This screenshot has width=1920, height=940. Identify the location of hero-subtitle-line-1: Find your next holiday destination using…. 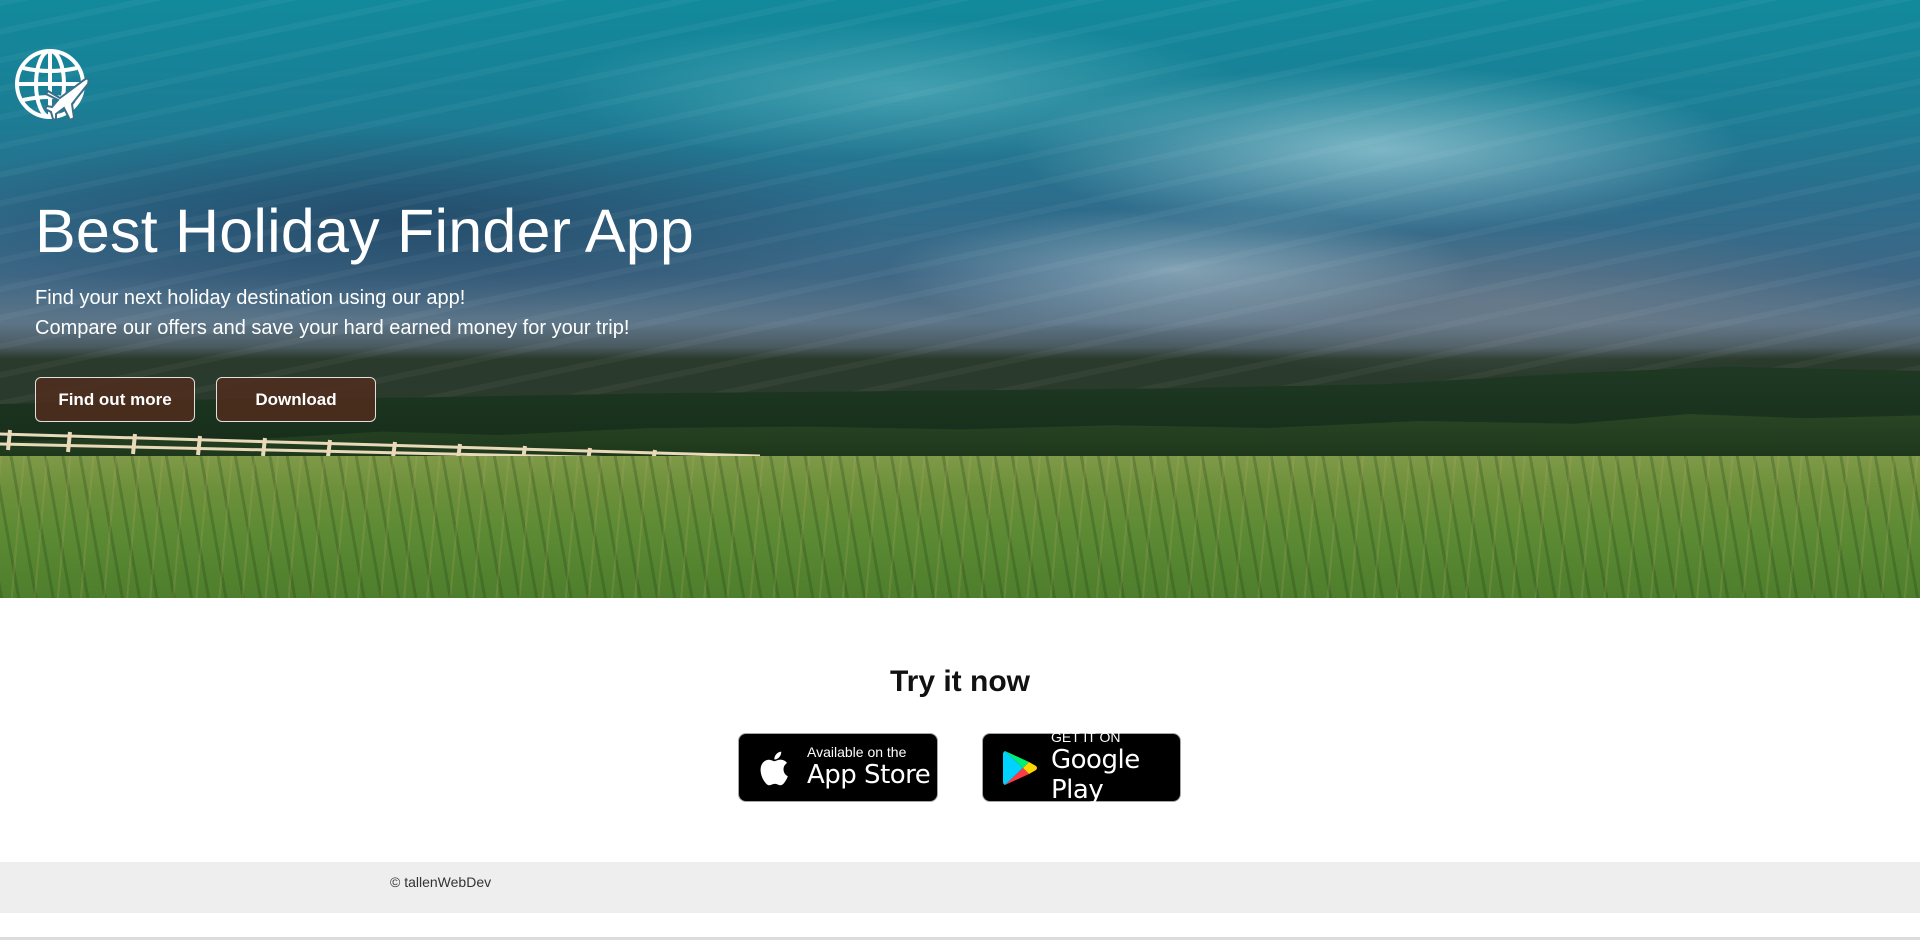
(250, 298).